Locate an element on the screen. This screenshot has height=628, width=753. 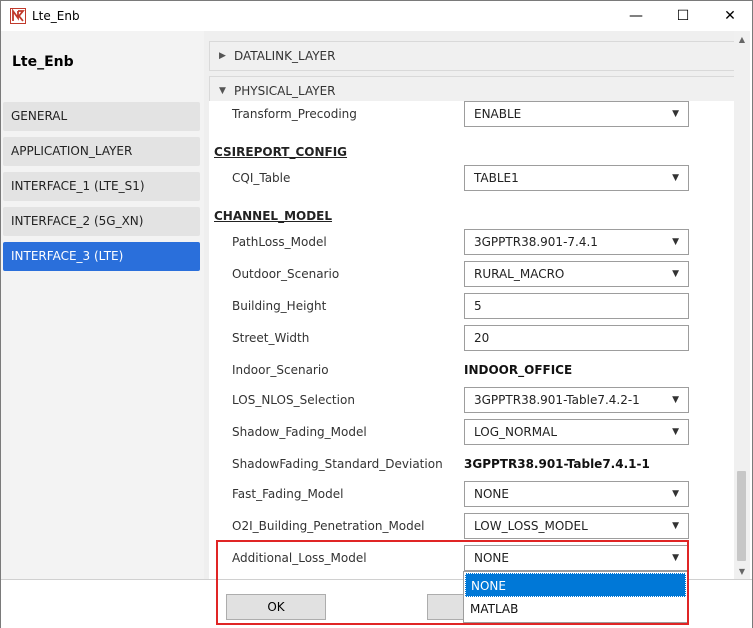
window-title: Lte_Enb is located at coordinates (56, 16).